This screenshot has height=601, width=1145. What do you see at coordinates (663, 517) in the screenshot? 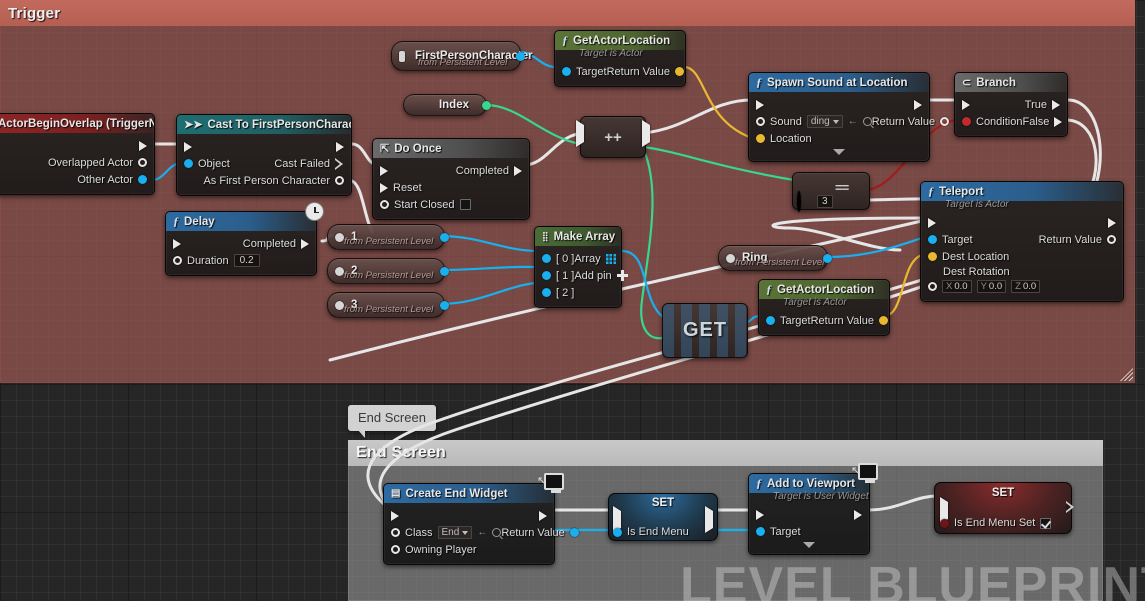
I see `node-set-is-end-menu: SET Is End Menu` at bounding box center [663, 517].